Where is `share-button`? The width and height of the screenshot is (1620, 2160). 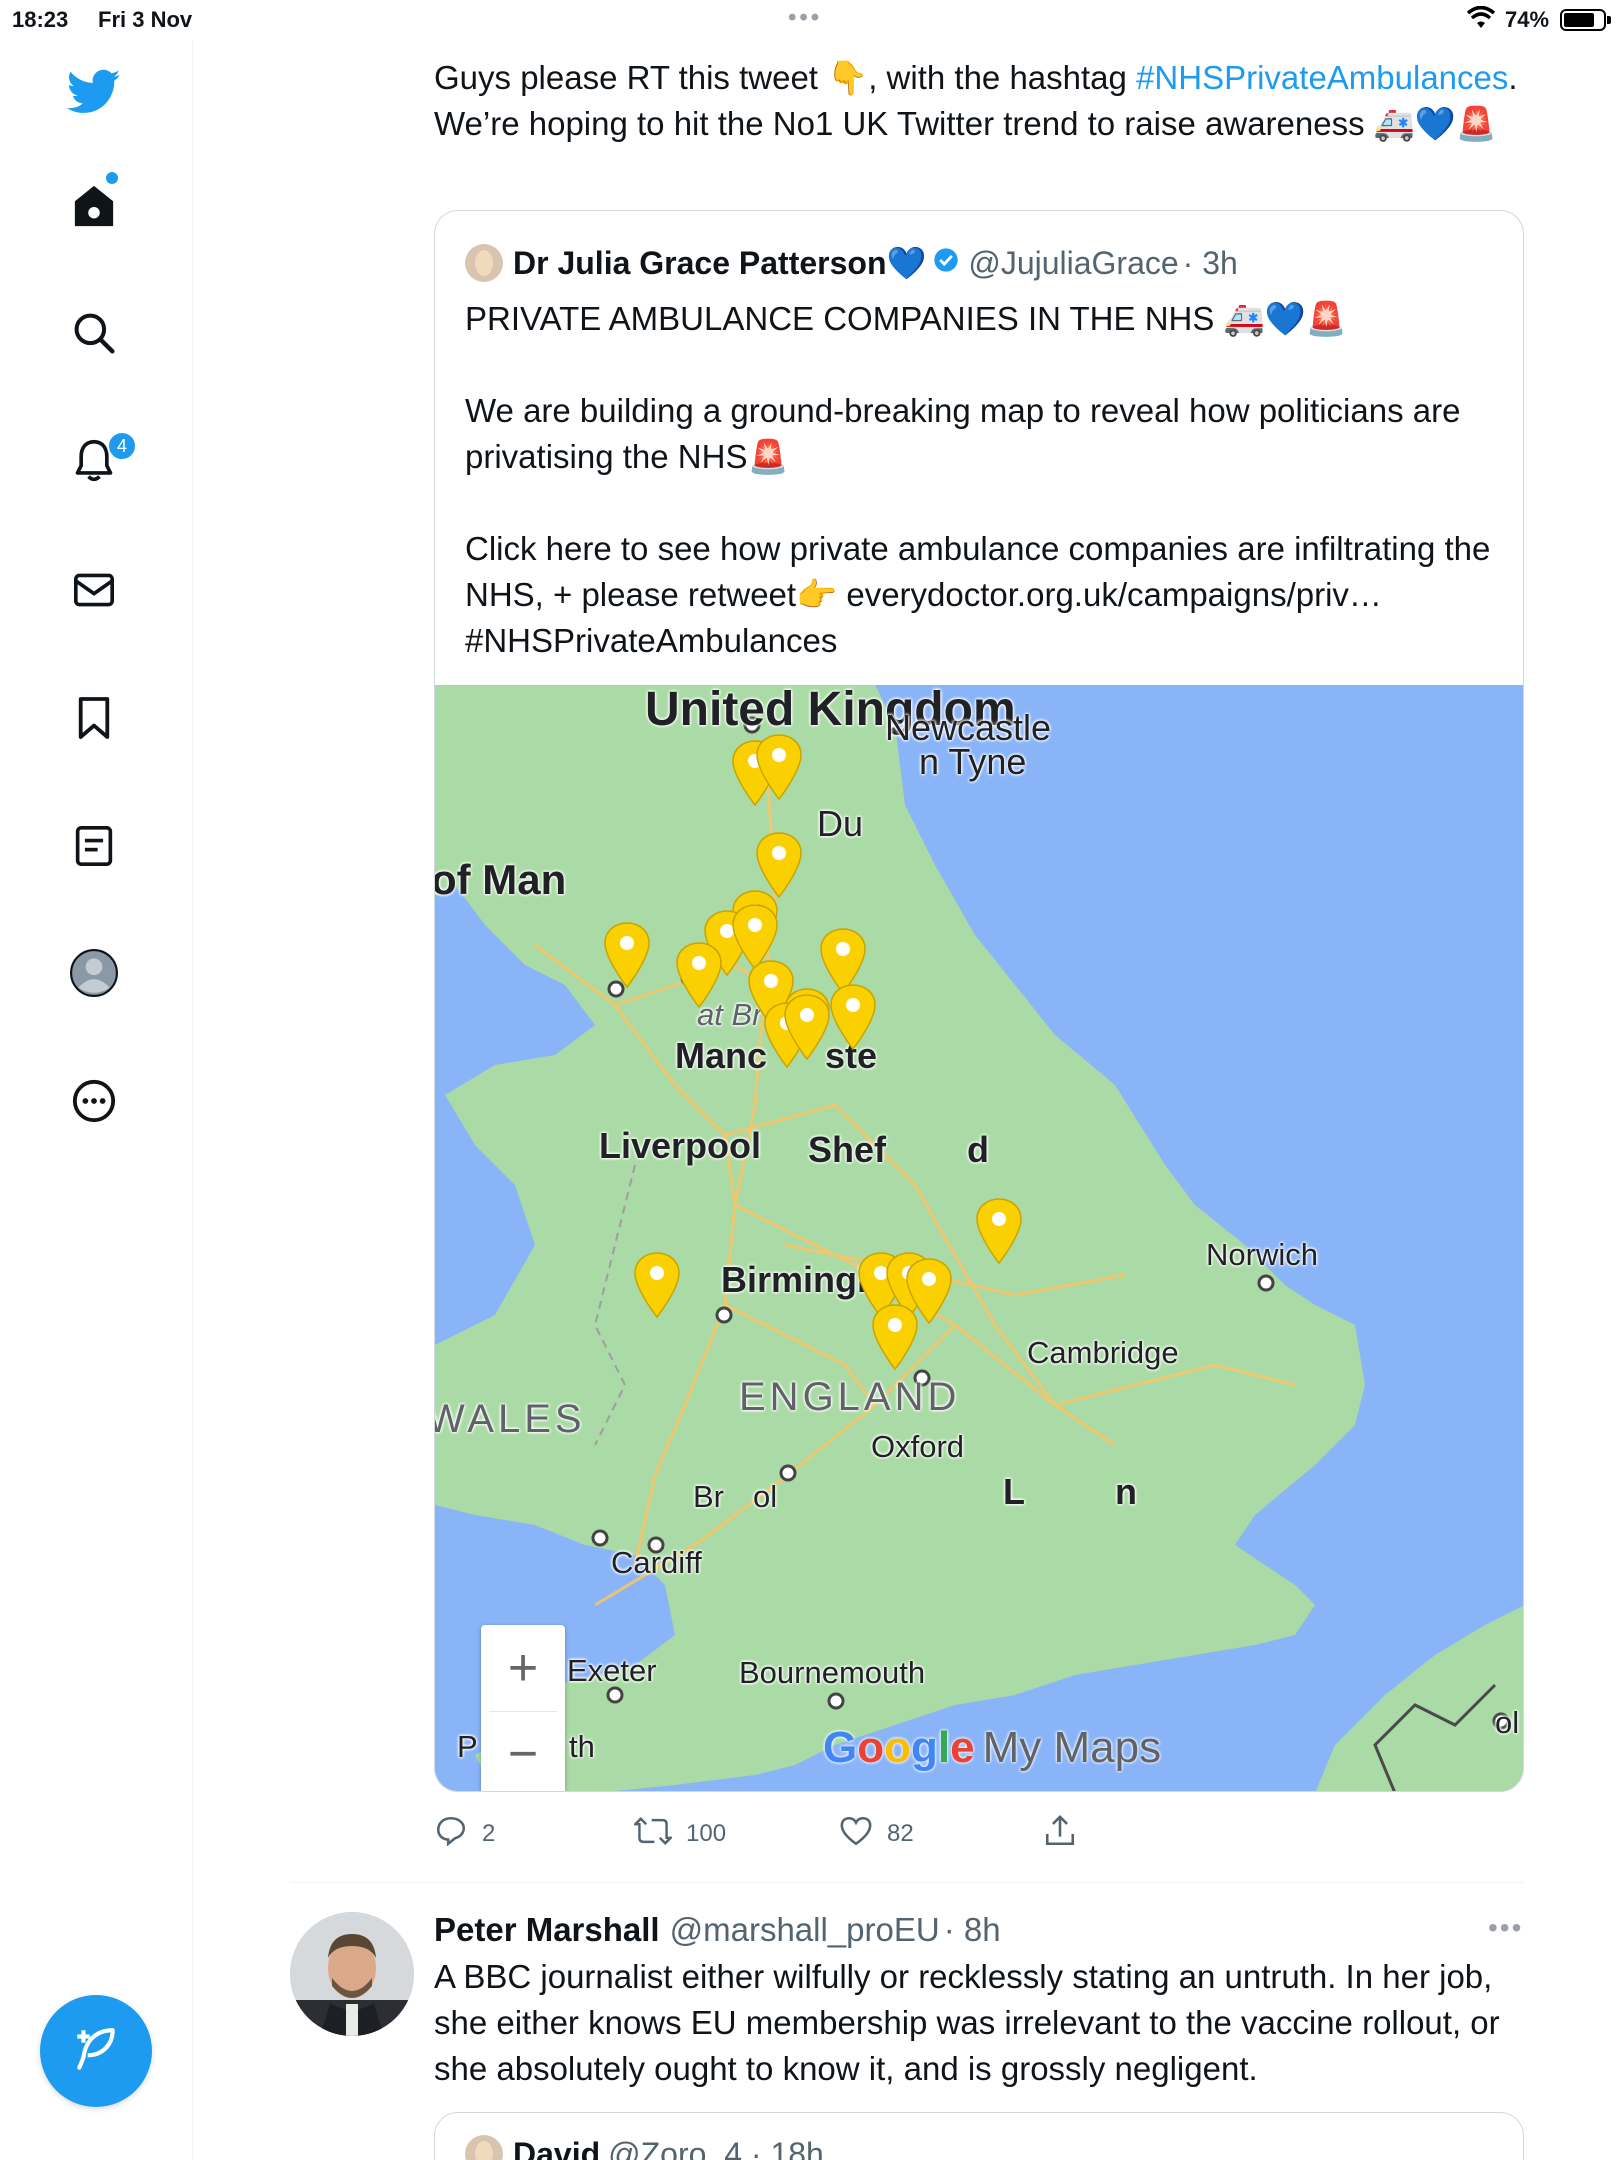
share-button is located at coordinates (1060, 1834).